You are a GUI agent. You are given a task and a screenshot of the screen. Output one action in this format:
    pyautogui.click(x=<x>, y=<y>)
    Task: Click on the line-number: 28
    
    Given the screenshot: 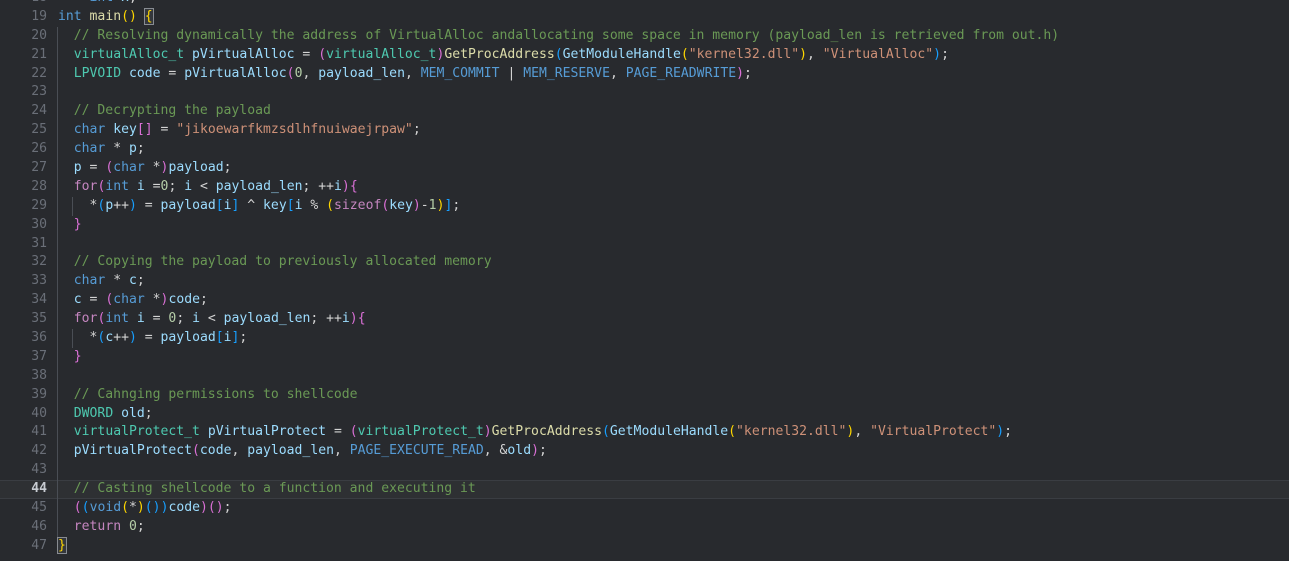 What is the action you would take?
    pyautogui.click(x=23, y=187)
    